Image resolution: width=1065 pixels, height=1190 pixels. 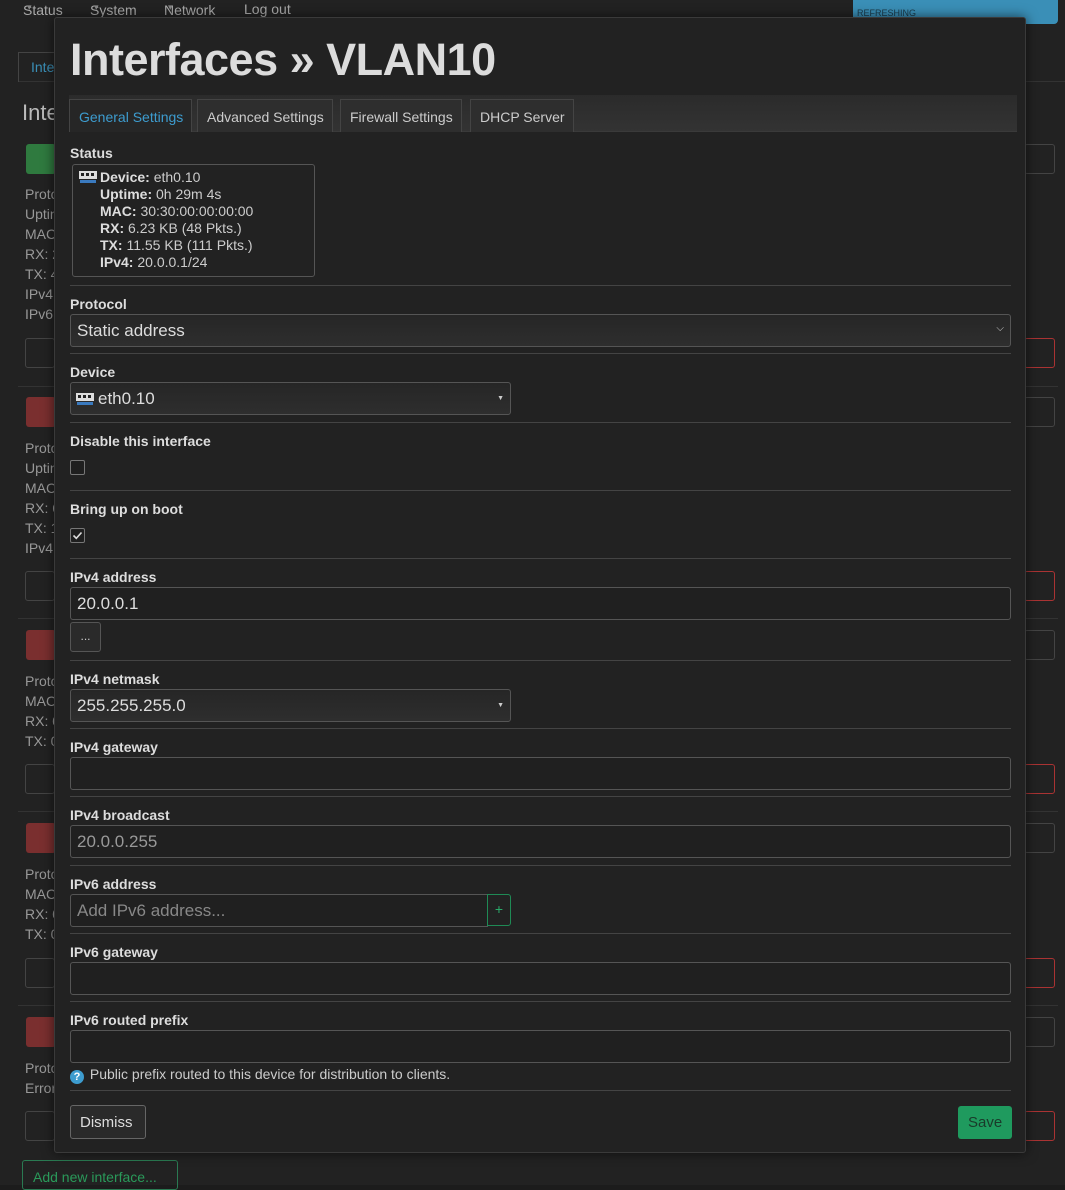 What do you see at coordinates (540, 603) in the screenshot?
I see `ipv4-address-input: 20.0.0.1` at bounding box center [540, 603].